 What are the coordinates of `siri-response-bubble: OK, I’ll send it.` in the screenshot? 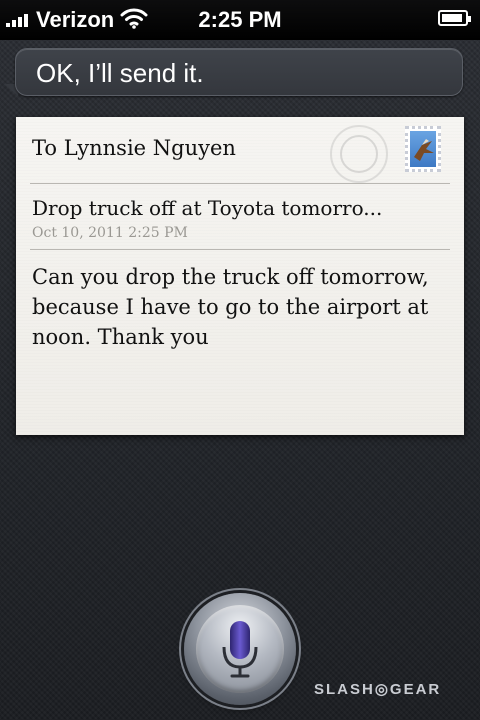 It's located at (239, 72).